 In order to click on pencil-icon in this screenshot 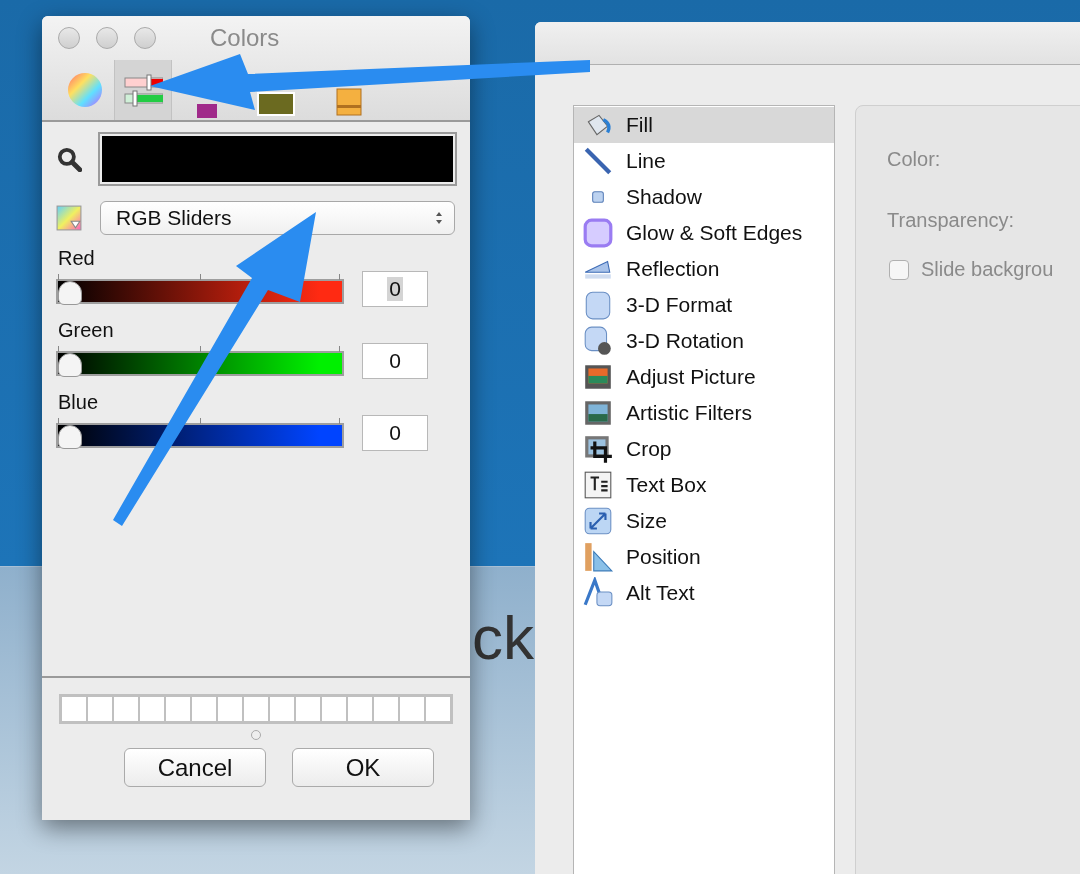, I will do `click(349, 102)`.